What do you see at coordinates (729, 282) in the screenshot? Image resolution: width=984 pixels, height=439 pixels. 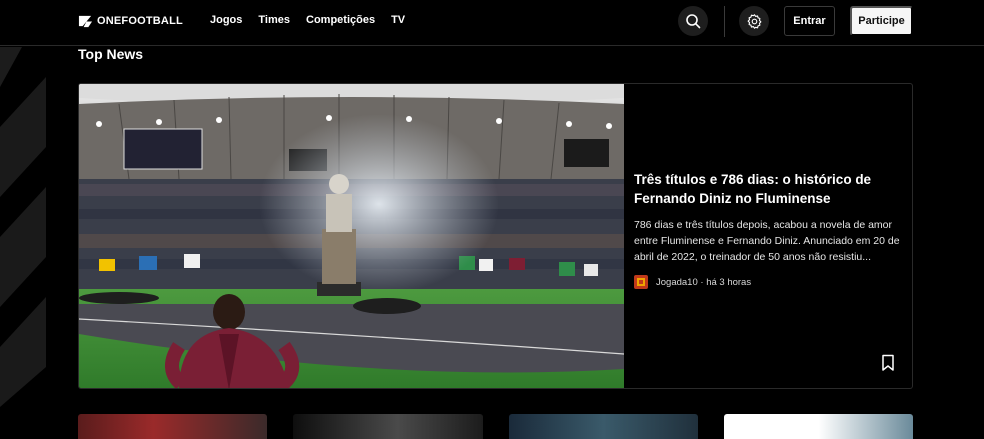 I see `publish-time: há 3 horas` at bounding box center [729, 282].